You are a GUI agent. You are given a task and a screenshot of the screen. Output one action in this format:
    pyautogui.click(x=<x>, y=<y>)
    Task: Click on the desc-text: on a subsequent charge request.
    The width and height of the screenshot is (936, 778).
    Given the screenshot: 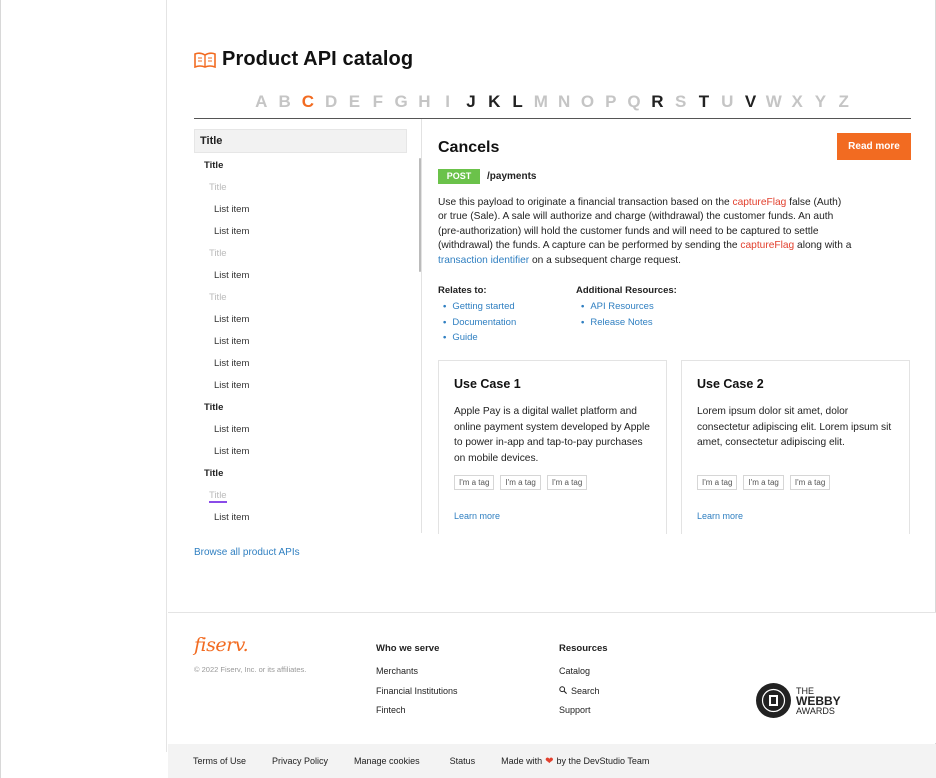 What is the action you would take?
    pyautogui.click(x=605, y=260)
    